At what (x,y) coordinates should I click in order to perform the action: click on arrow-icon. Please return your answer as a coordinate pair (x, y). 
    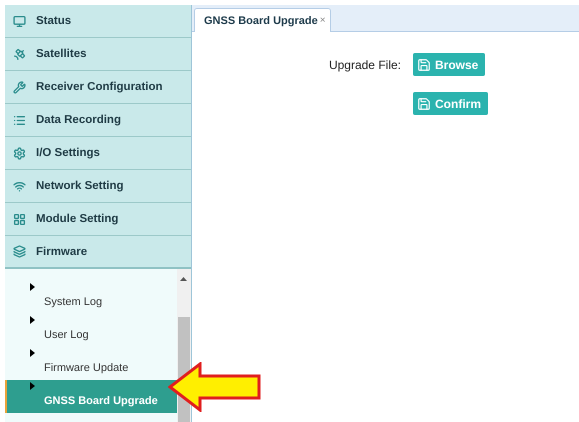
    Looking at the image, I should click on (215, 387).